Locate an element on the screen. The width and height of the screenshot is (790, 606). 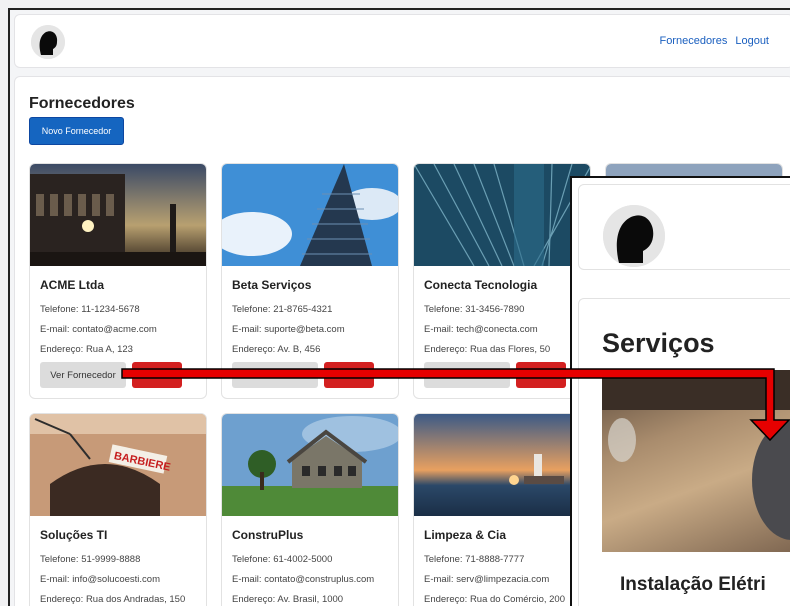
card-image: BARBIERE is located at coordinates (118, 465).